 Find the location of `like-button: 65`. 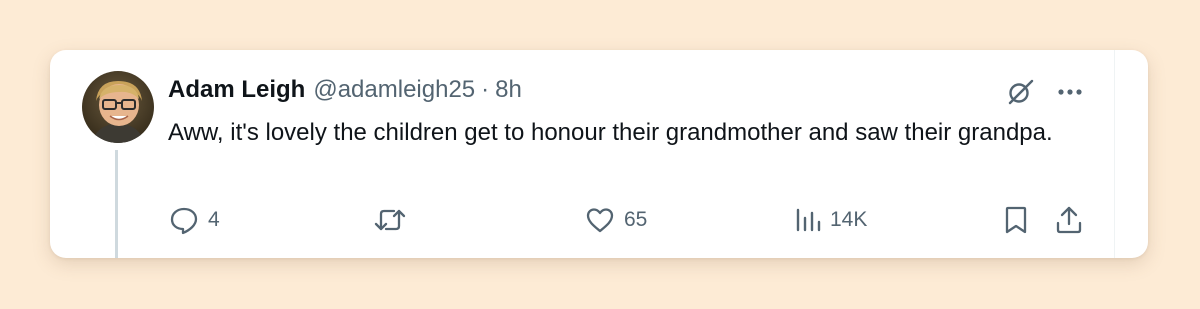

like-button: 65 is located at coordinates (615, 220).